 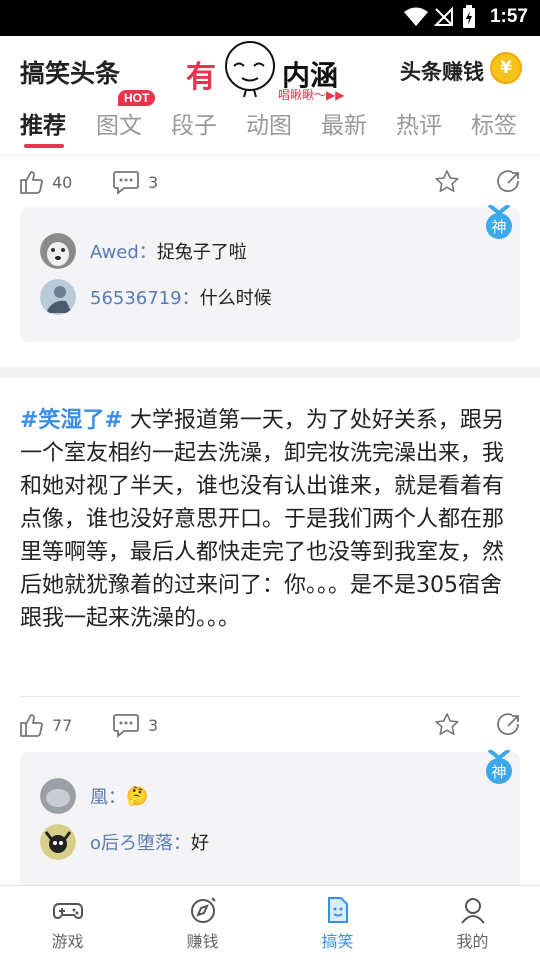 I want to click on comment-item: Awed： 捉兔子了啦, so click(x=143, y=251).